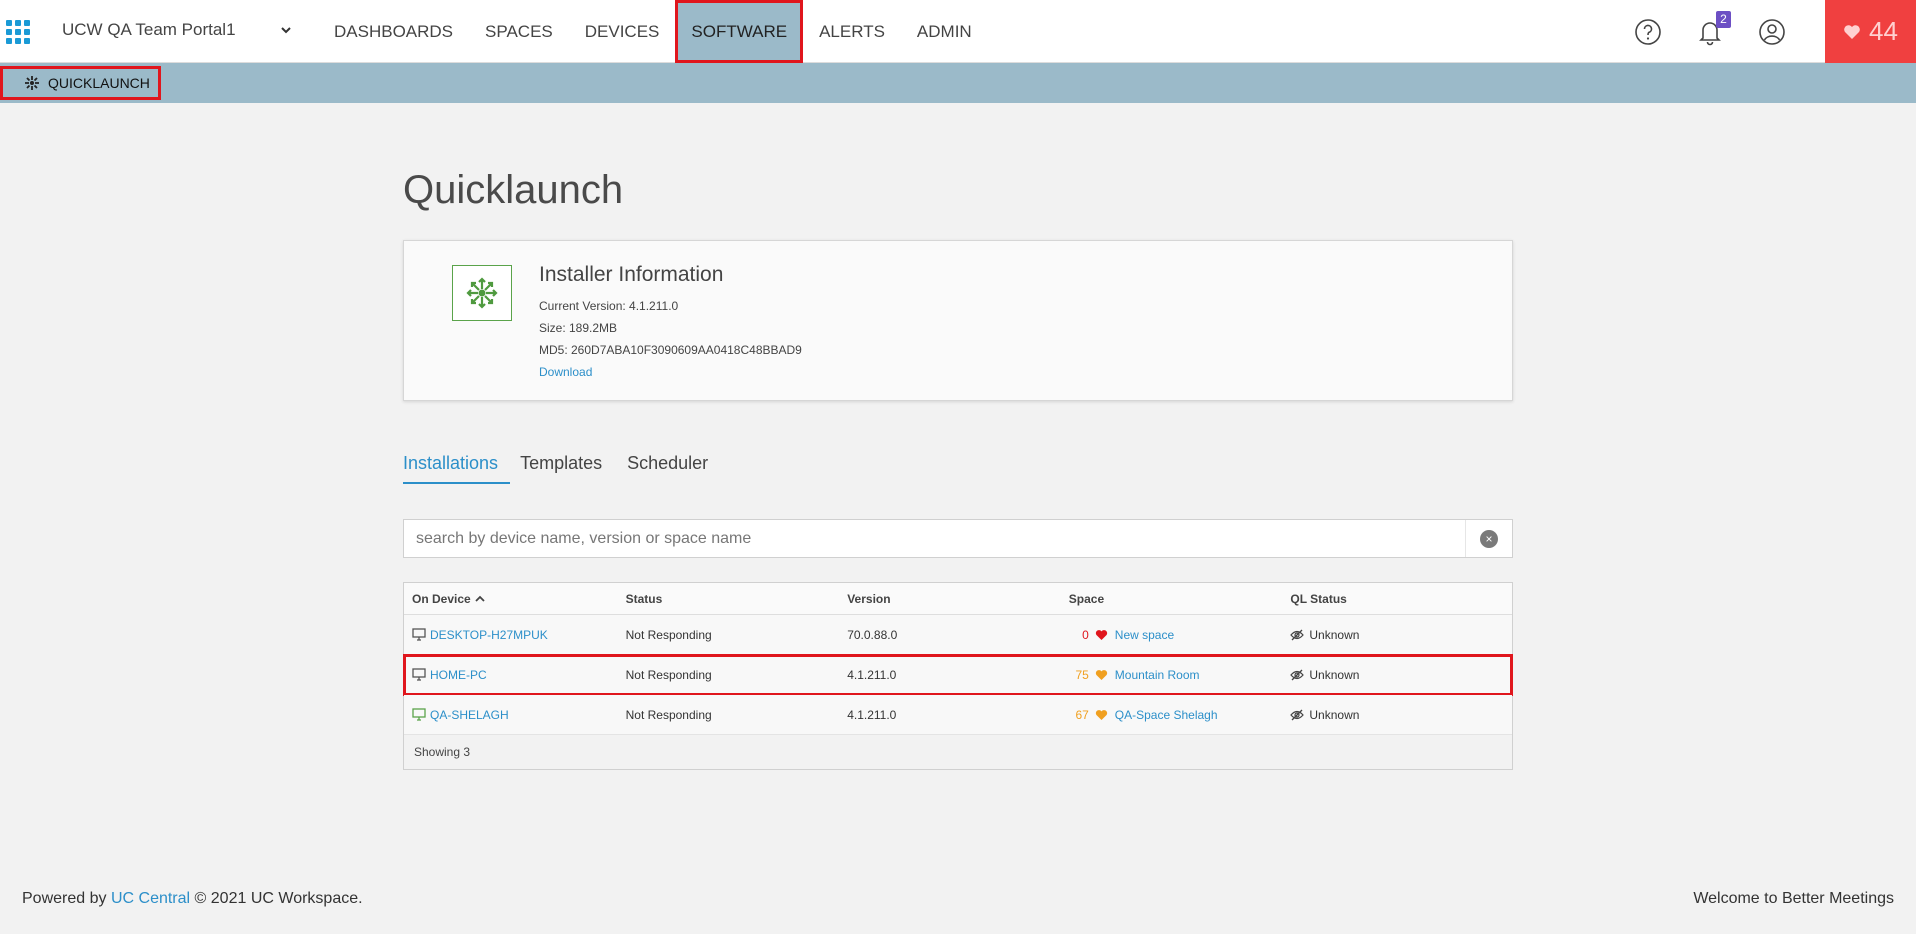 The width and height of the screenshot is (1916, 934). I want to click on device-link: HOME-PC, so click(458, 675).